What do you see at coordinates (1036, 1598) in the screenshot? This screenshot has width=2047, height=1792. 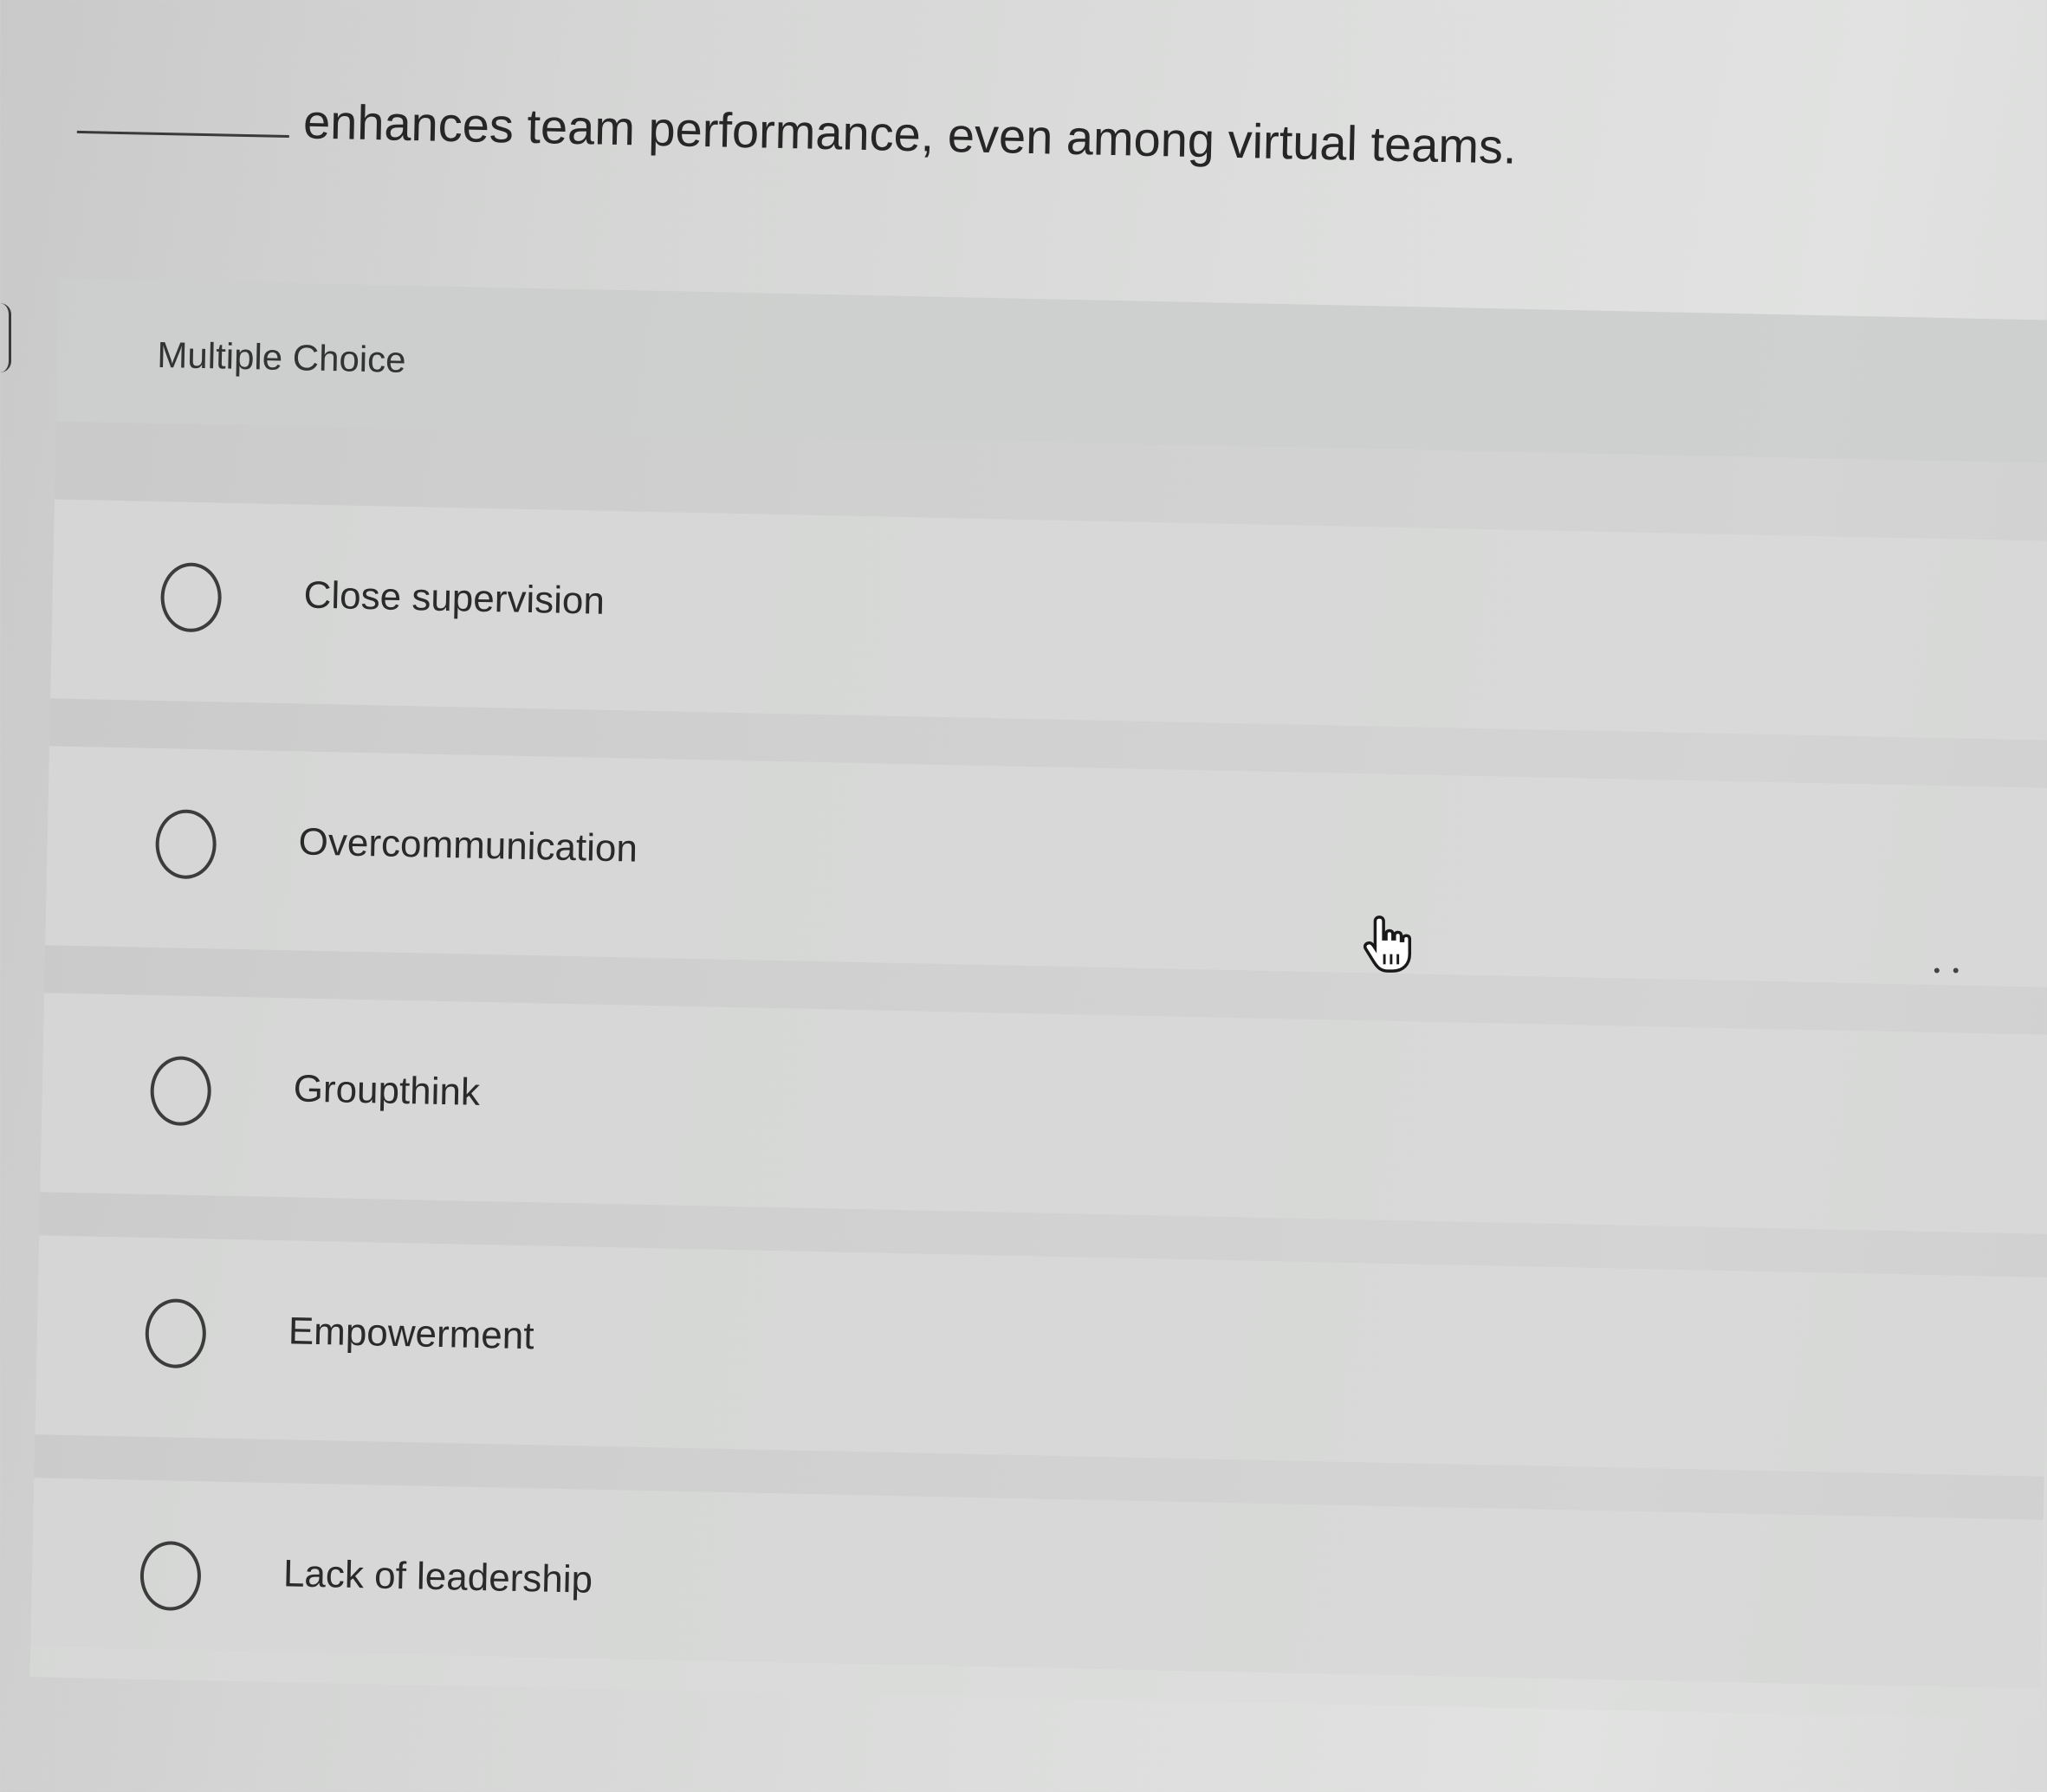 I see `answer-option-lack-of-leadership: Lack of leadership` at bounding box center [1036, 1598].